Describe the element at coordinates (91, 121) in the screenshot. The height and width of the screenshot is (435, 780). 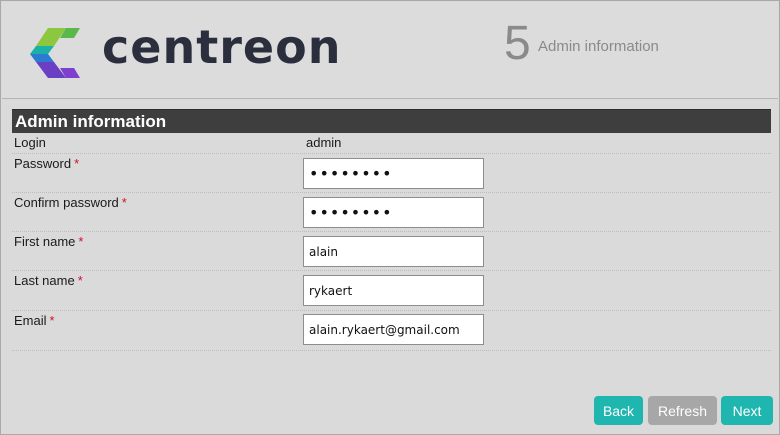
I see `section-title: Admin information` at that location.